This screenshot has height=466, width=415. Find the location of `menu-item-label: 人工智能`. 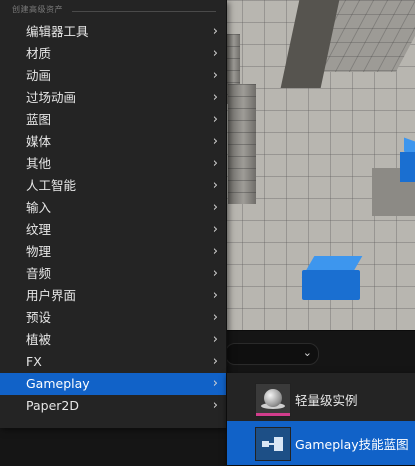

menu-item-label: 人工智能 is located at coordinates (51, 185).